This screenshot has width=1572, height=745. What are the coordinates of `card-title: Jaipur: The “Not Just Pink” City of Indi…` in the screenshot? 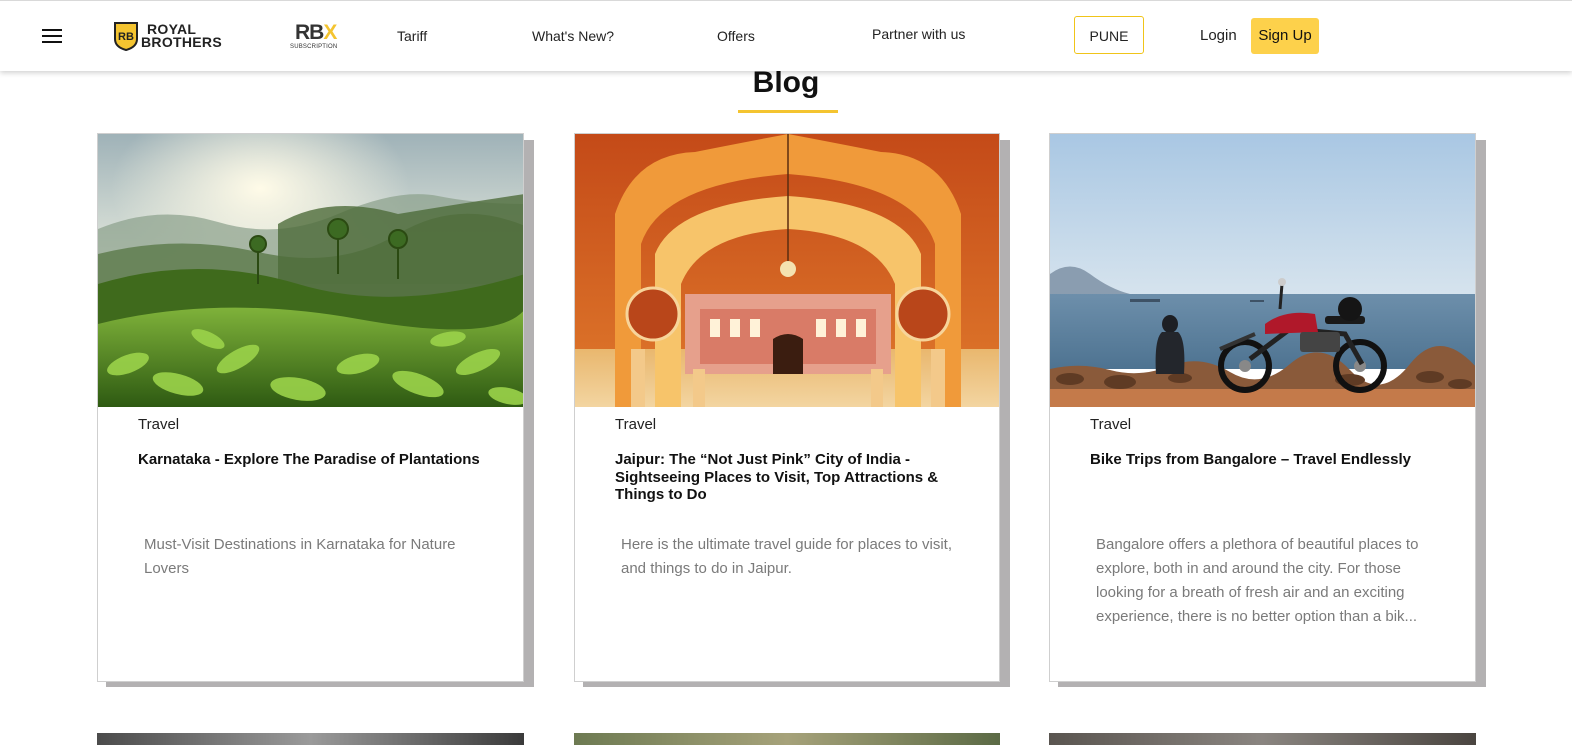 It's located at (790, 477).